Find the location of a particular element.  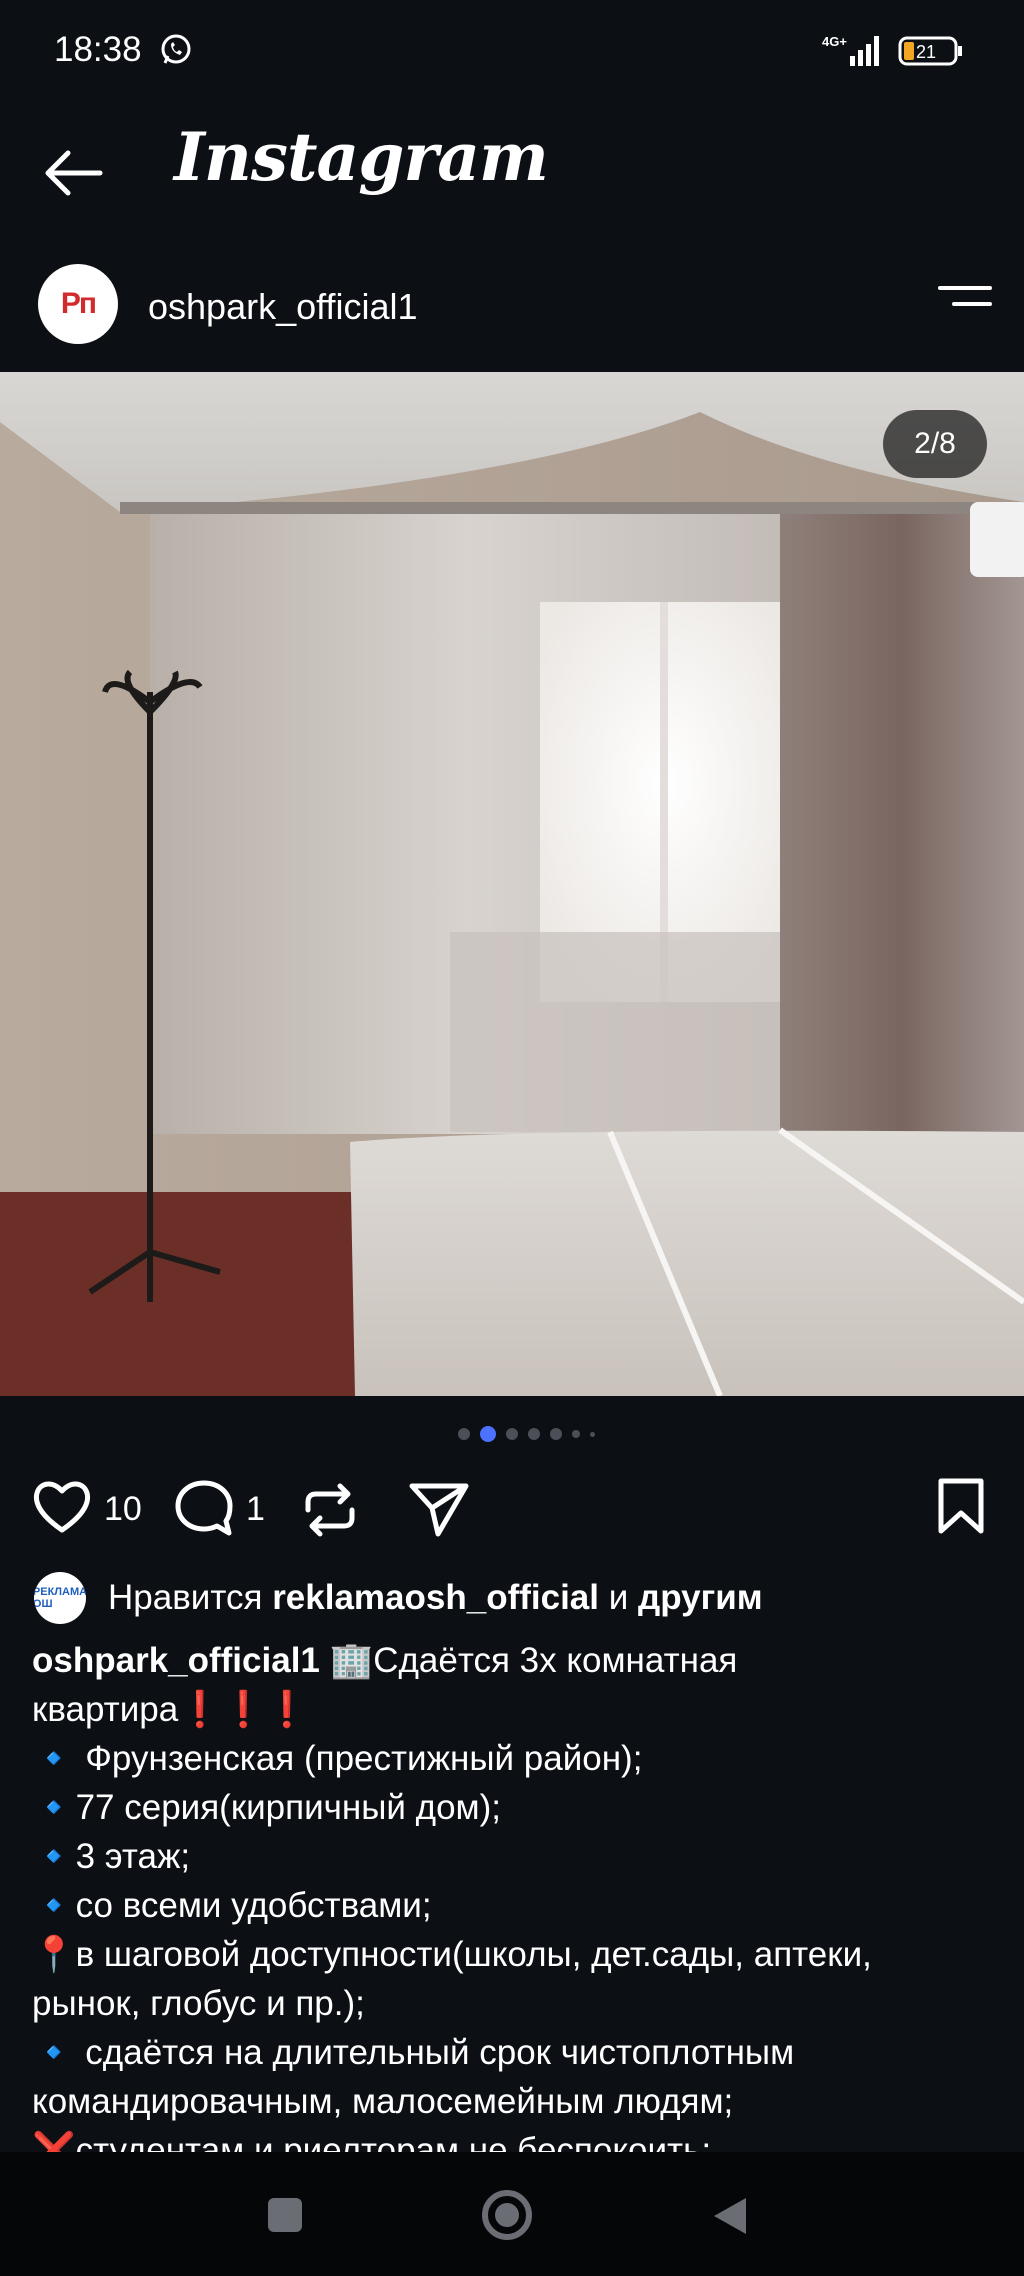

repost-icon is located at coordinates (330, 1510).